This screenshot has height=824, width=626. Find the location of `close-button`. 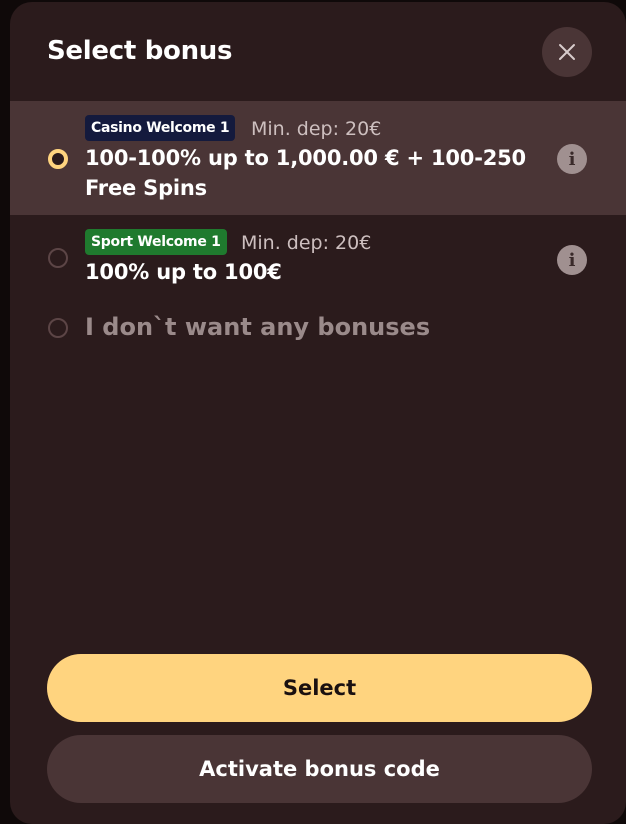

close-button is located at coordinates (567, 52).